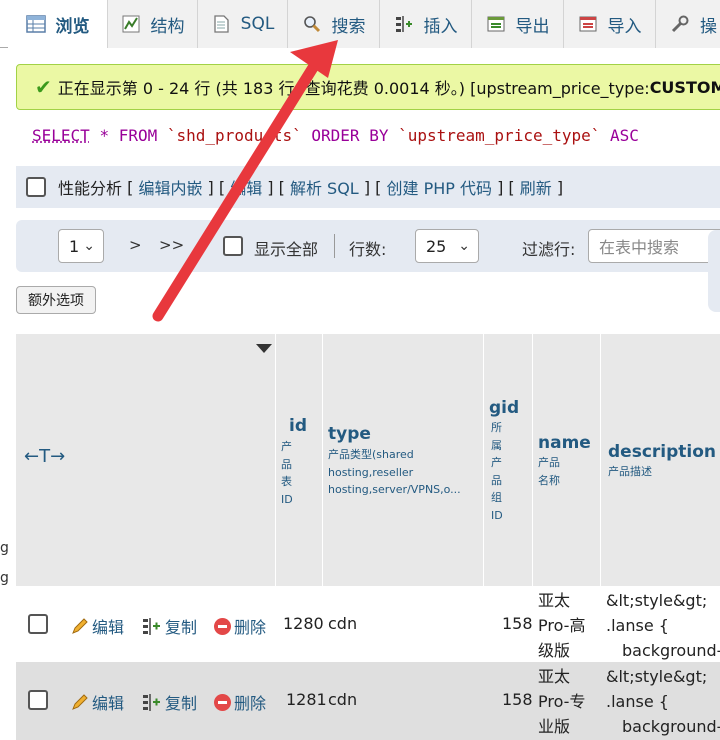  Describe the element at coordinates (561, 701) in the screenshot. I see `cell-name: 亚太 Pro-专 业版` at that location.